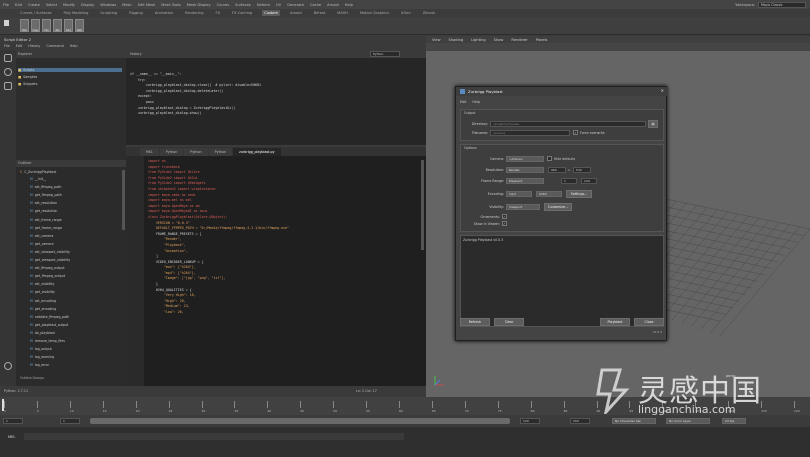 This screenshot has height=457, width=810. What do you see at coordinates (349, 5) in the screenshot?
I see `menu-help: Help` at bounding box center [349, 5].